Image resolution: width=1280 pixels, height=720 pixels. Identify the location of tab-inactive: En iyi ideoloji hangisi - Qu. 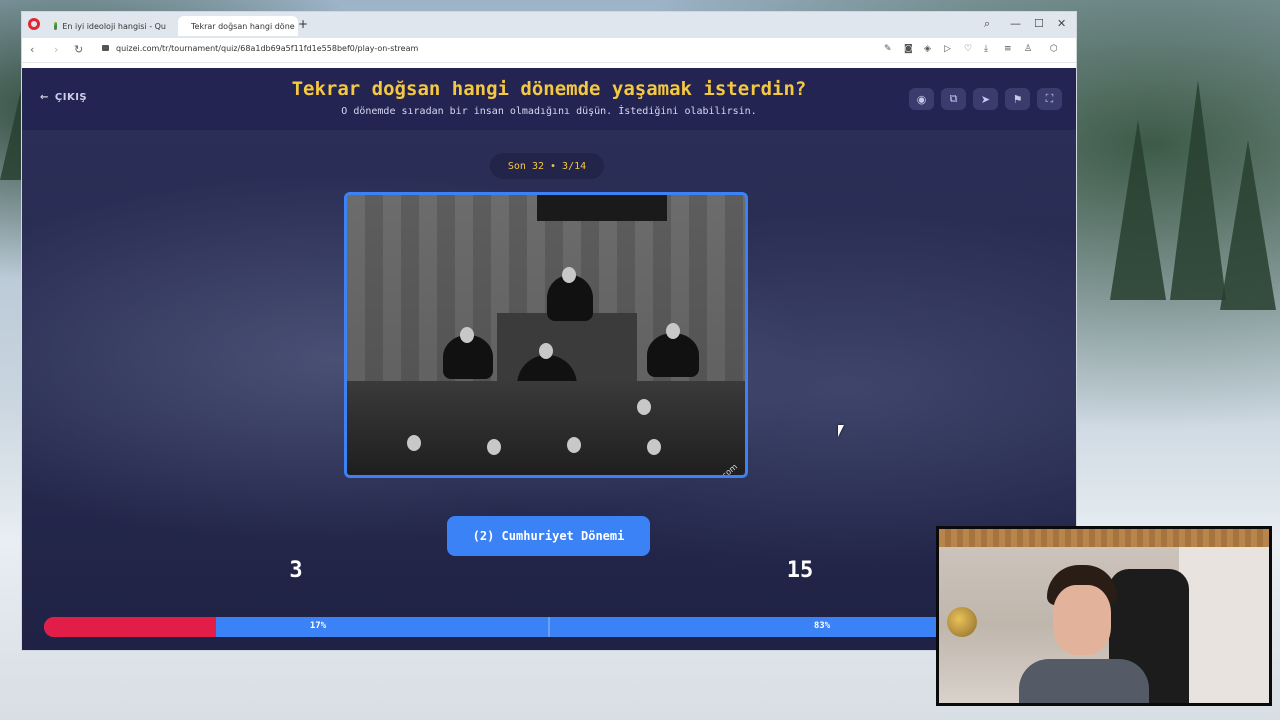
(110, 26).